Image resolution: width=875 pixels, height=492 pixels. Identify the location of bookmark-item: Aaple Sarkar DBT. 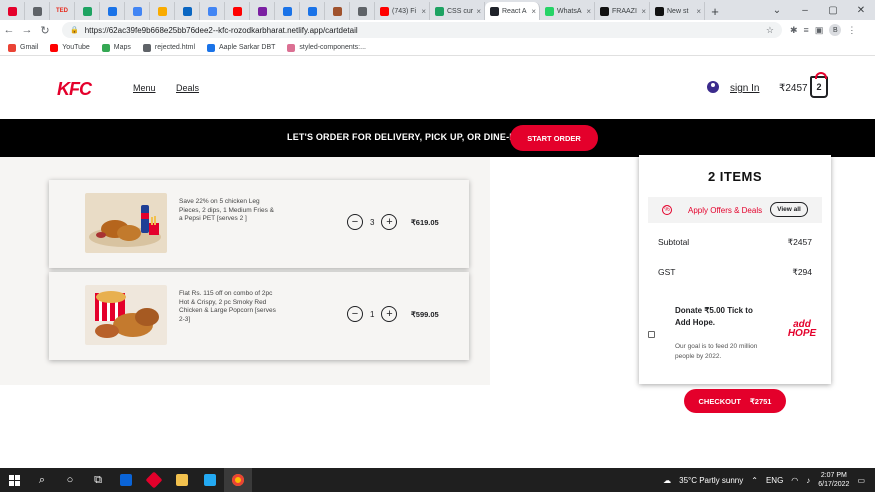
(241, 47).